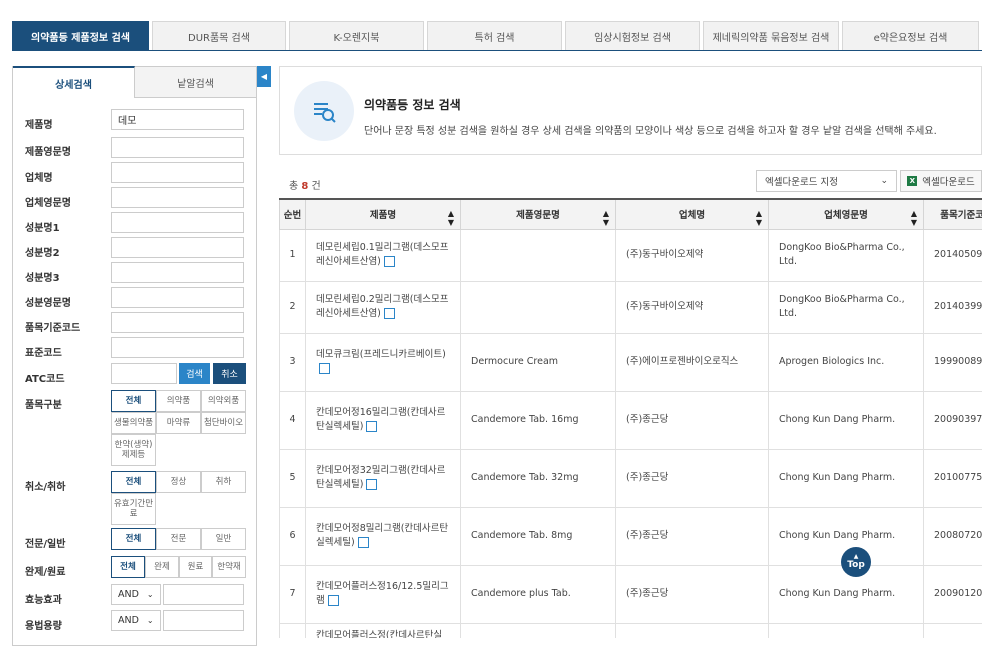 This screenshot has height=646, width=994. I want to click on excel-download-button: X 엑셀다운로드, so click(941, 181).